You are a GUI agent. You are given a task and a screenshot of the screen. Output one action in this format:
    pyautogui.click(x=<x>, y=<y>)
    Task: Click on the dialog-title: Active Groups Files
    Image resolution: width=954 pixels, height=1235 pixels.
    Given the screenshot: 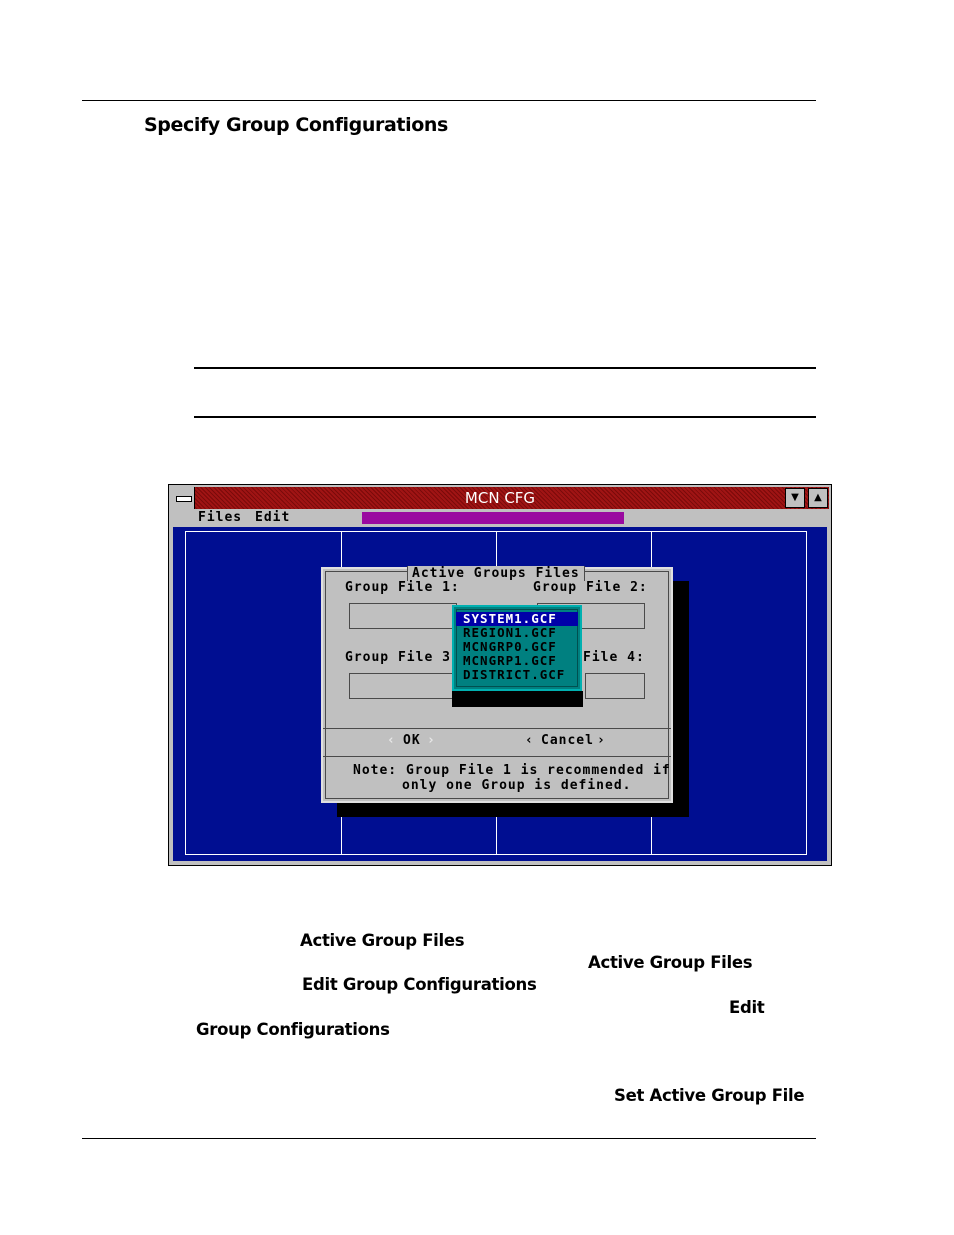 What is the action you would take?
    pyautogui.click(x=496, y=573)
    